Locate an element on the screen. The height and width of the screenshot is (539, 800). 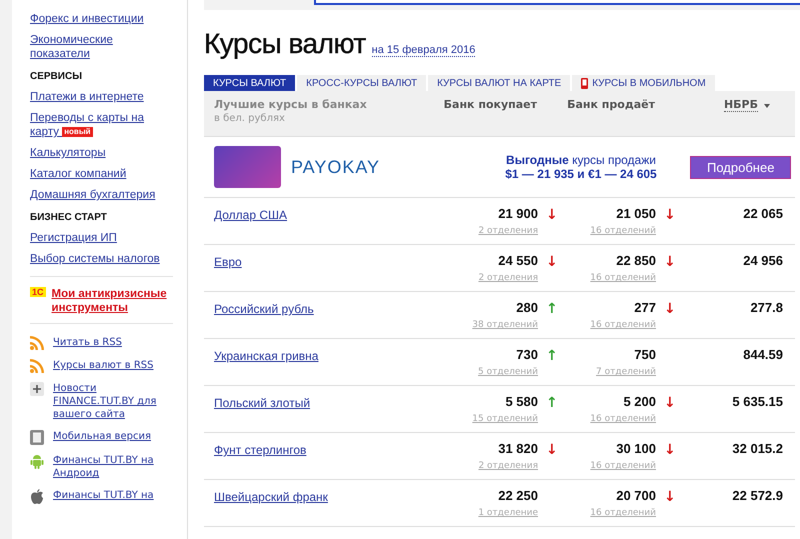
promo-link: Мои антикризисные инструменты is located at coordinates (112, 301).